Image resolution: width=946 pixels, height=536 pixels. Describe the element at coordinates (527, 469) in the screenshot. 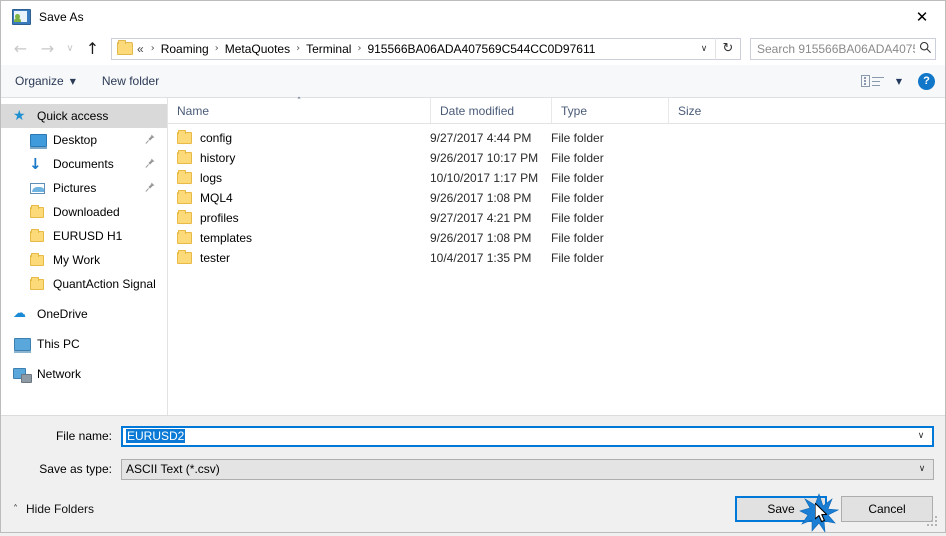

I see `save-as-type-select: ASCII Text (*.csv) ∨` at that location.